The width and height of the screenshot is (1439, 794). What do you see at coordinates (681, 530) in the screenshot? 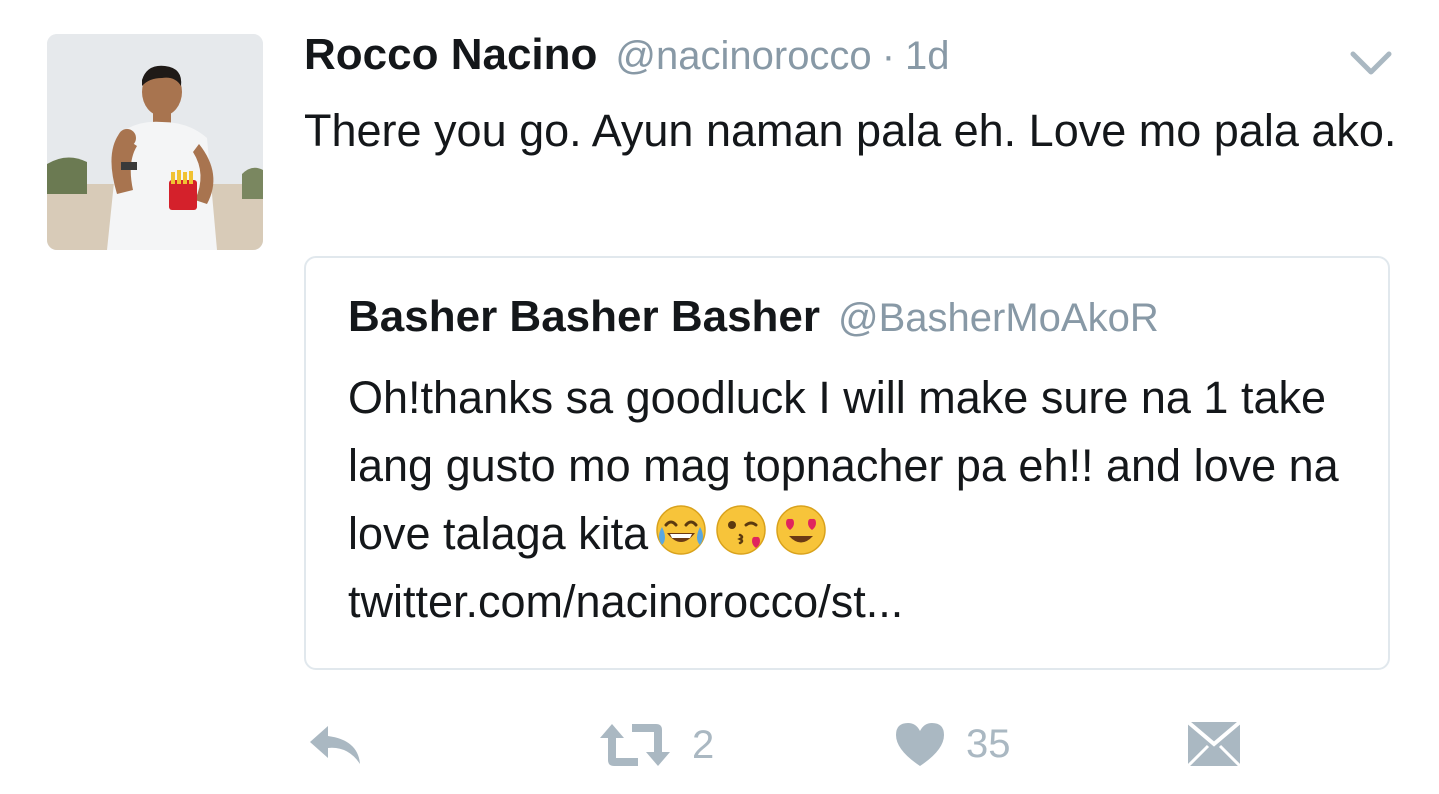
I see `face-with-tears-of-joy-icon` at bounding box center [681, 530].